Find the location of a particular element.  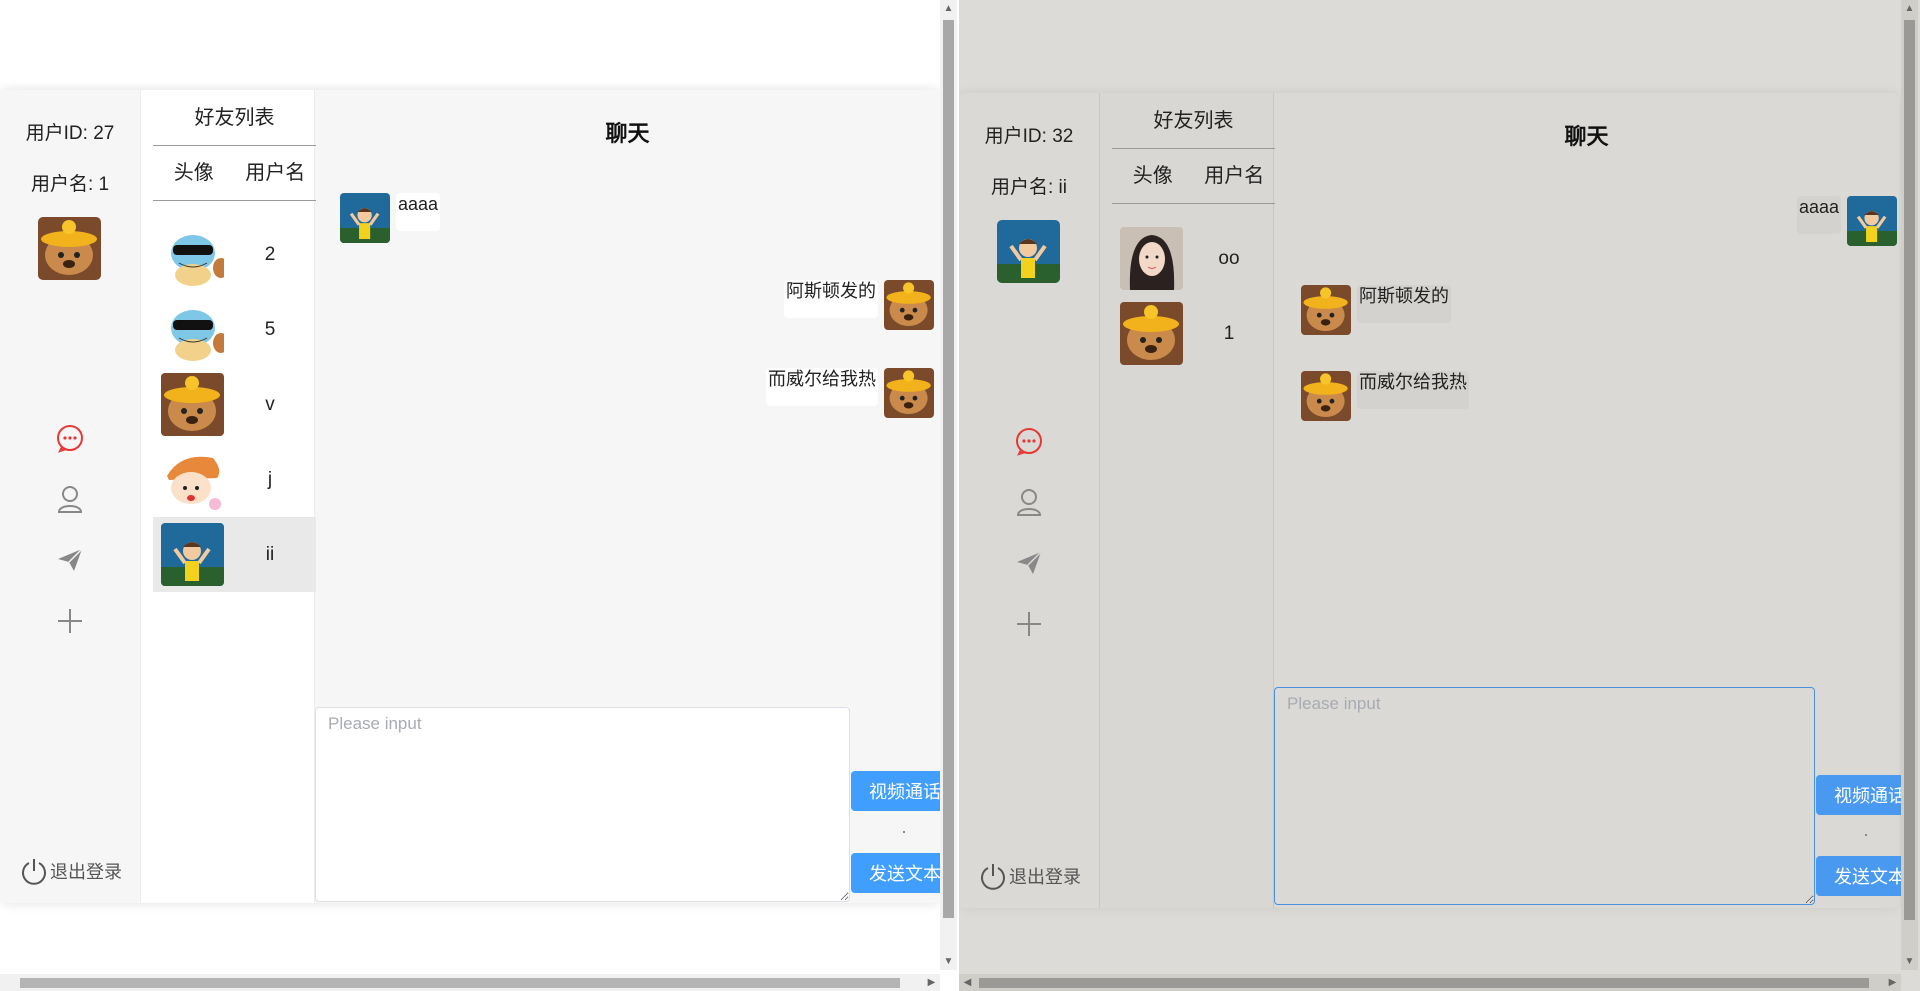

user-id-label: 用户ID: 27 is located at coordinates (70, 133).